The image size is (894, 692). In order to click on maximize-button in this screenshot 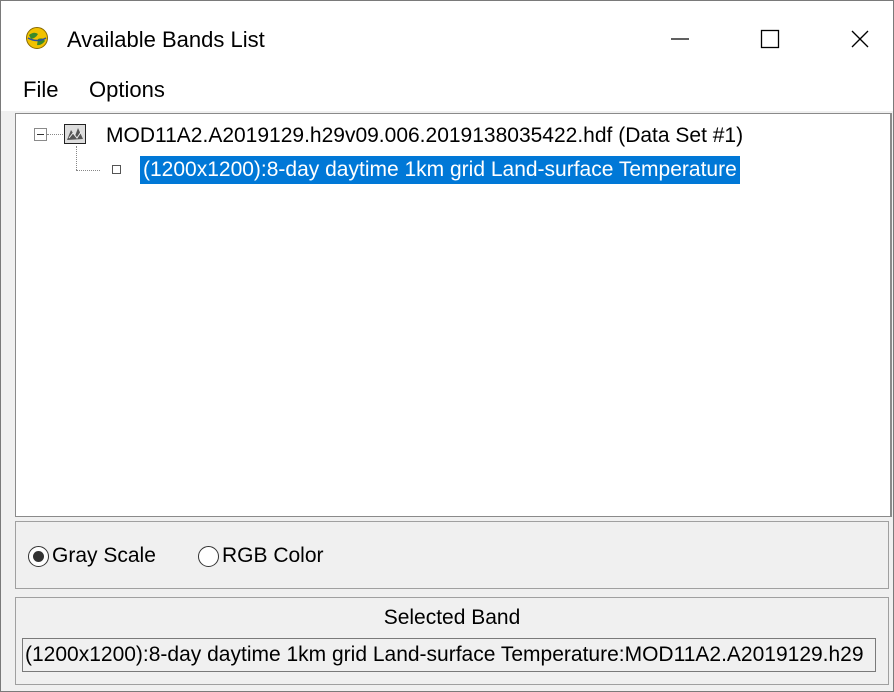, I will do `click(770, 39)`.